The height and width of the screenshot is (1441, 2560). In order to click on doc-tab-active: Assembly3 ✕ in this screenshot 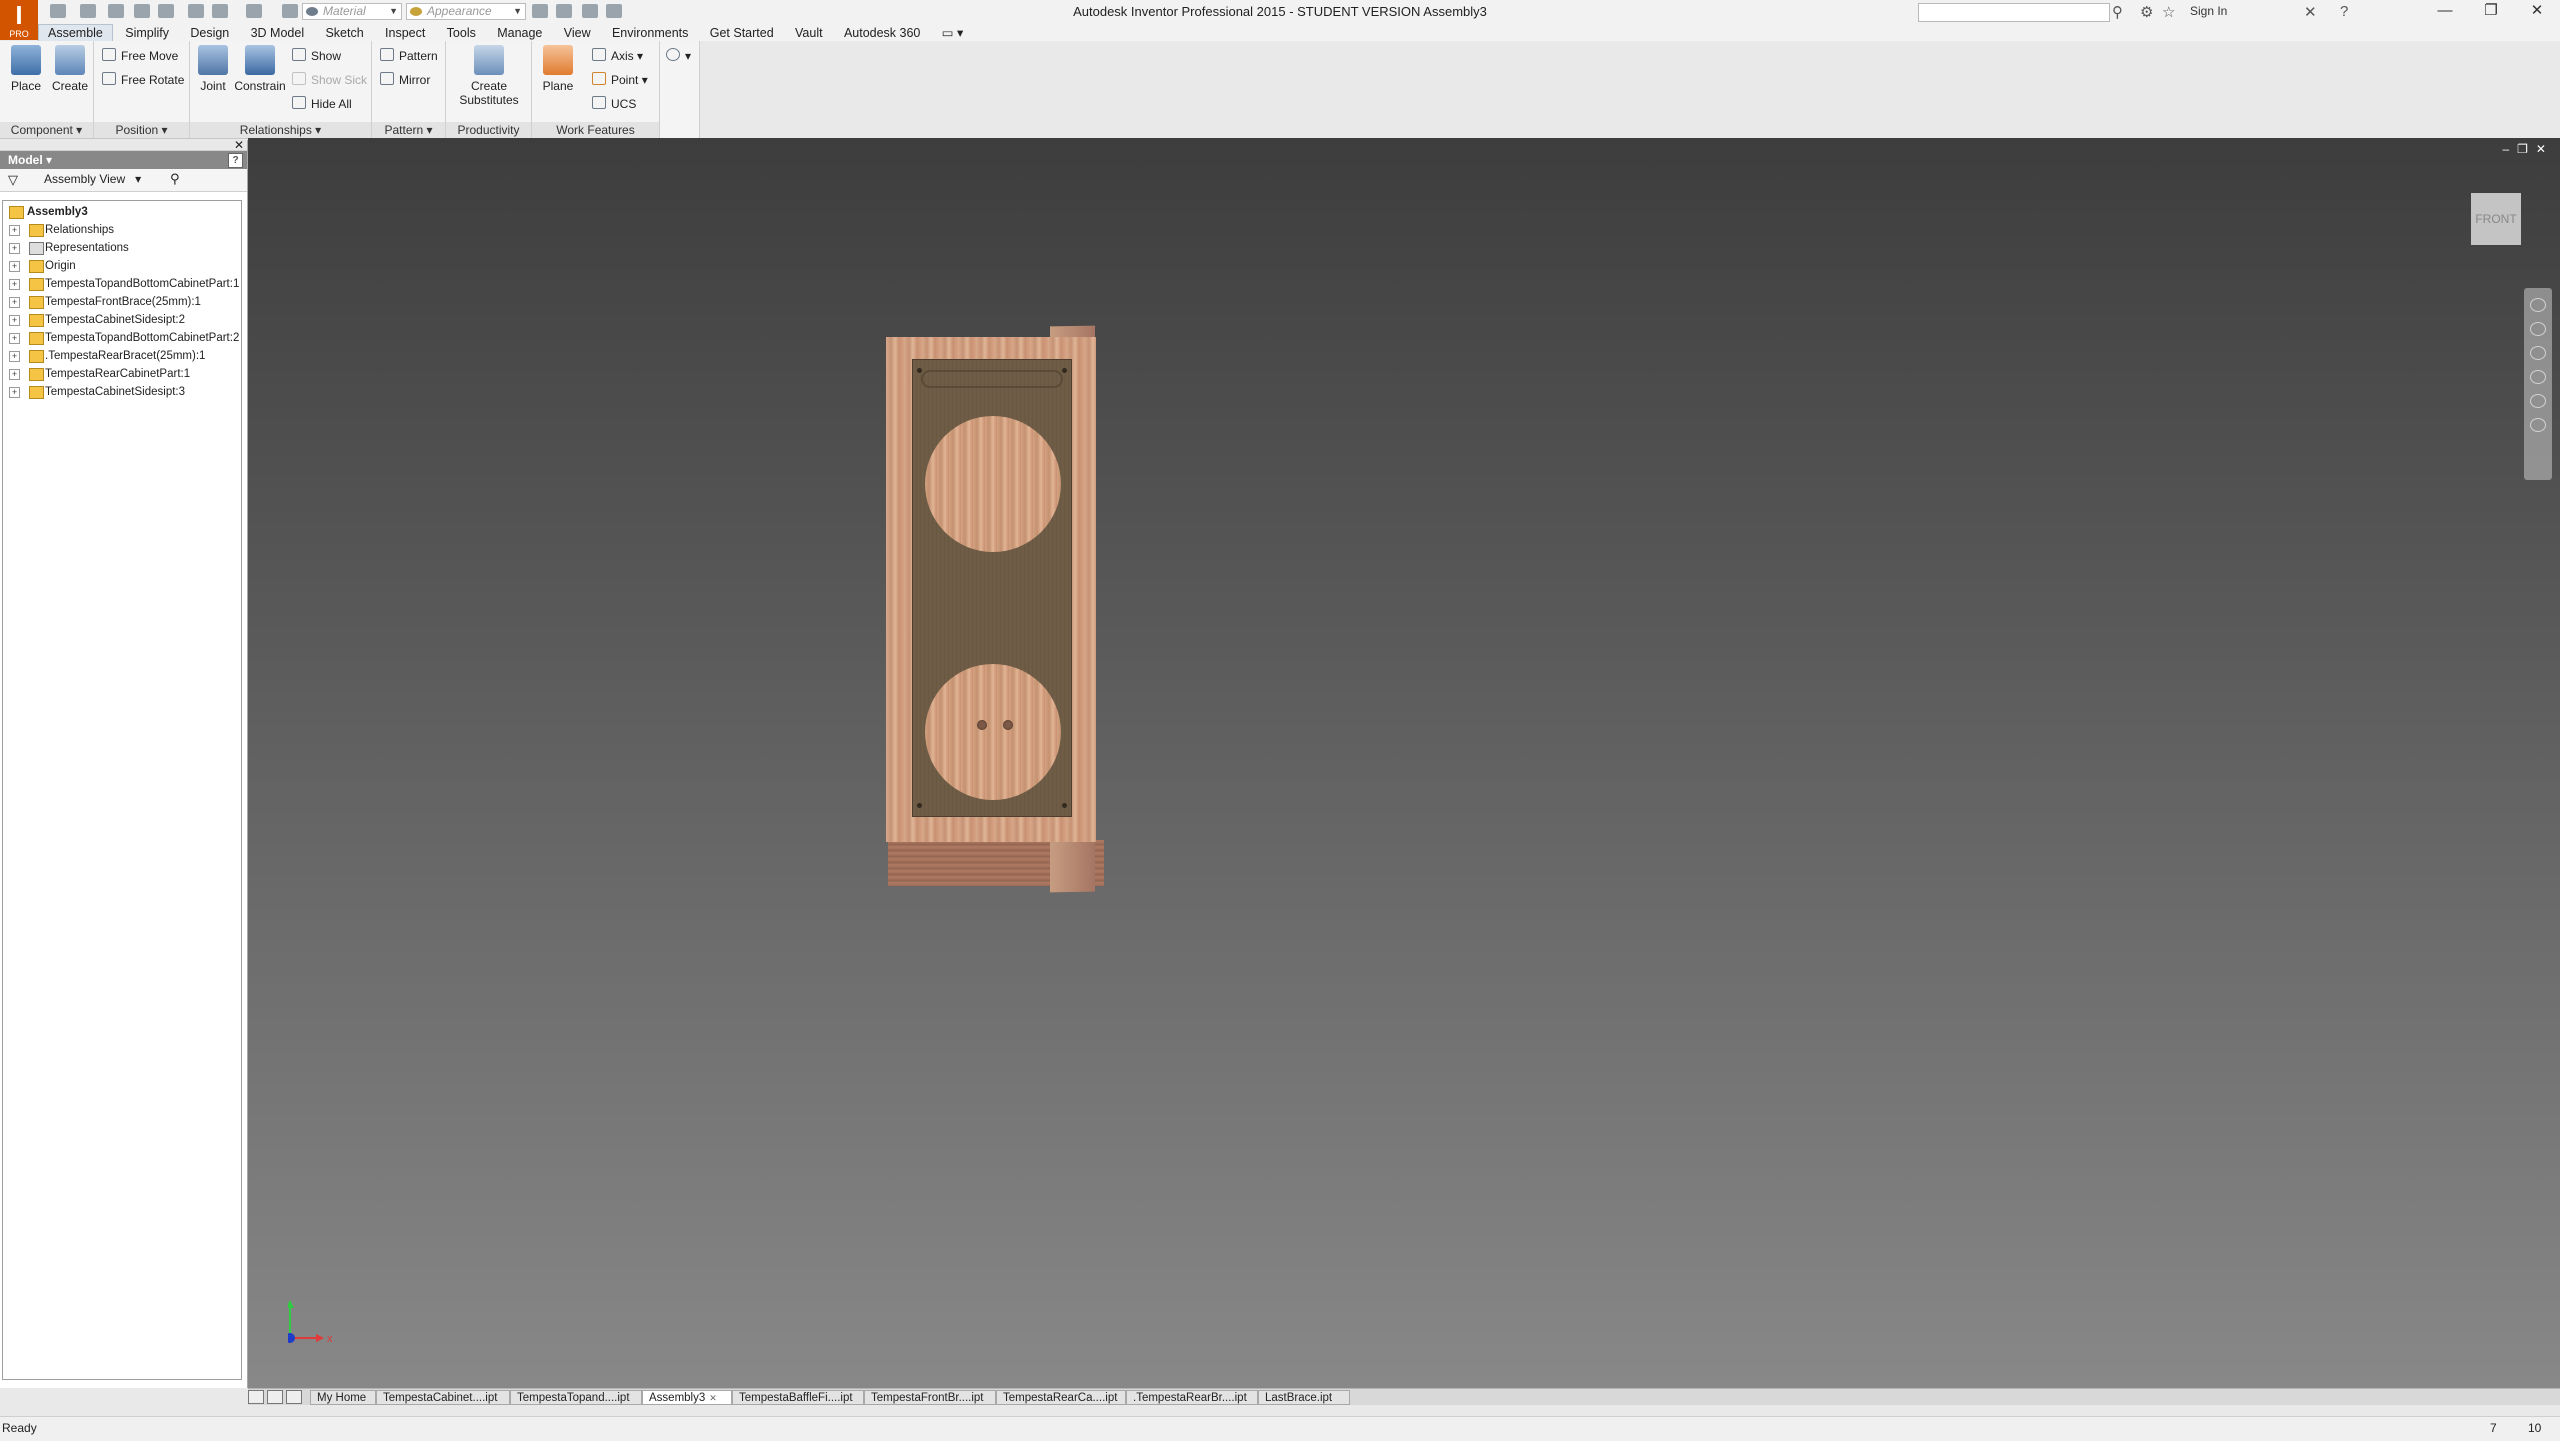, I will do `click(687, 1397)`.